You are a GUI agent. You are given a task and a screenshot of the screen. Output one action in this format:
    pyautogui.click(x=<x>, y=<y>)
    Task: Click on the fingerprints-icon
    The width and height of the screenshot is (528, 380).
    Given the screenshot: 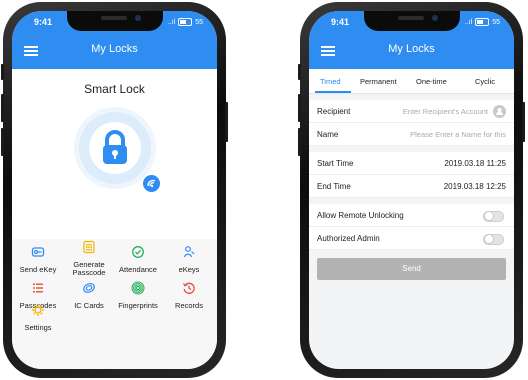 What is the action you would take?
    pyautogui.click(x=138, y=288)
    